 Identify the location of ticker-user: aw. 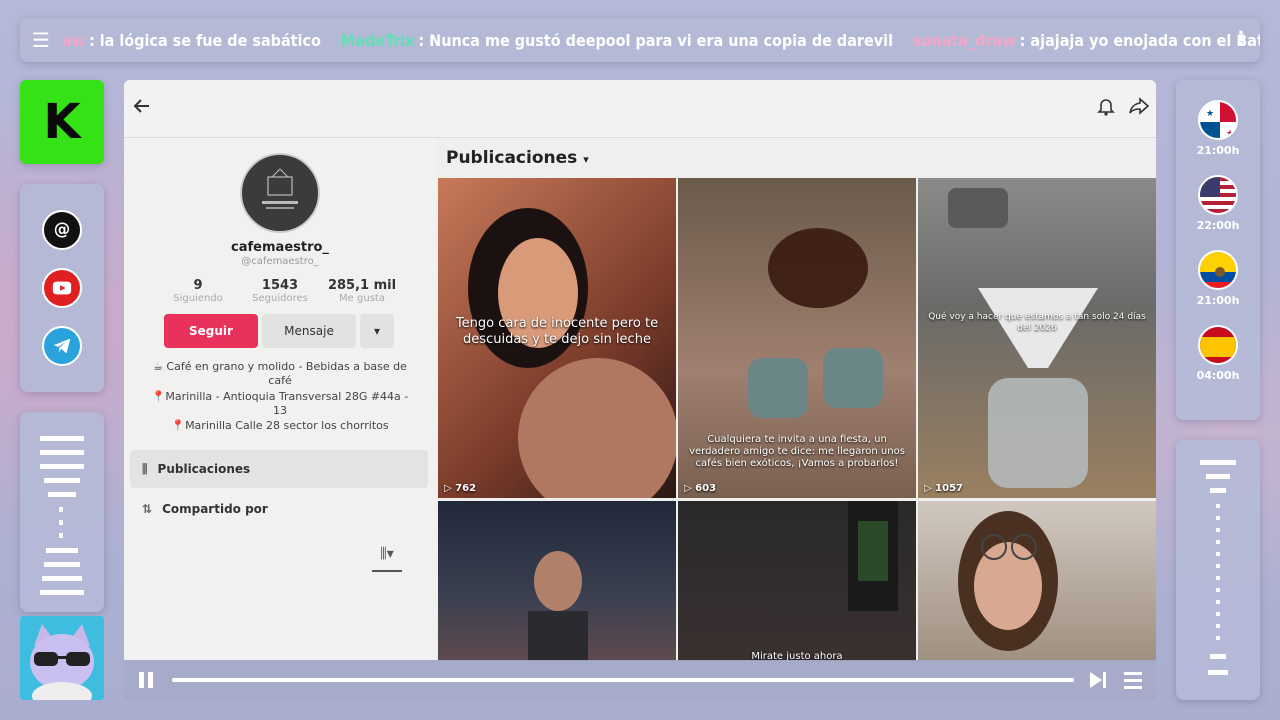
(73, 40).